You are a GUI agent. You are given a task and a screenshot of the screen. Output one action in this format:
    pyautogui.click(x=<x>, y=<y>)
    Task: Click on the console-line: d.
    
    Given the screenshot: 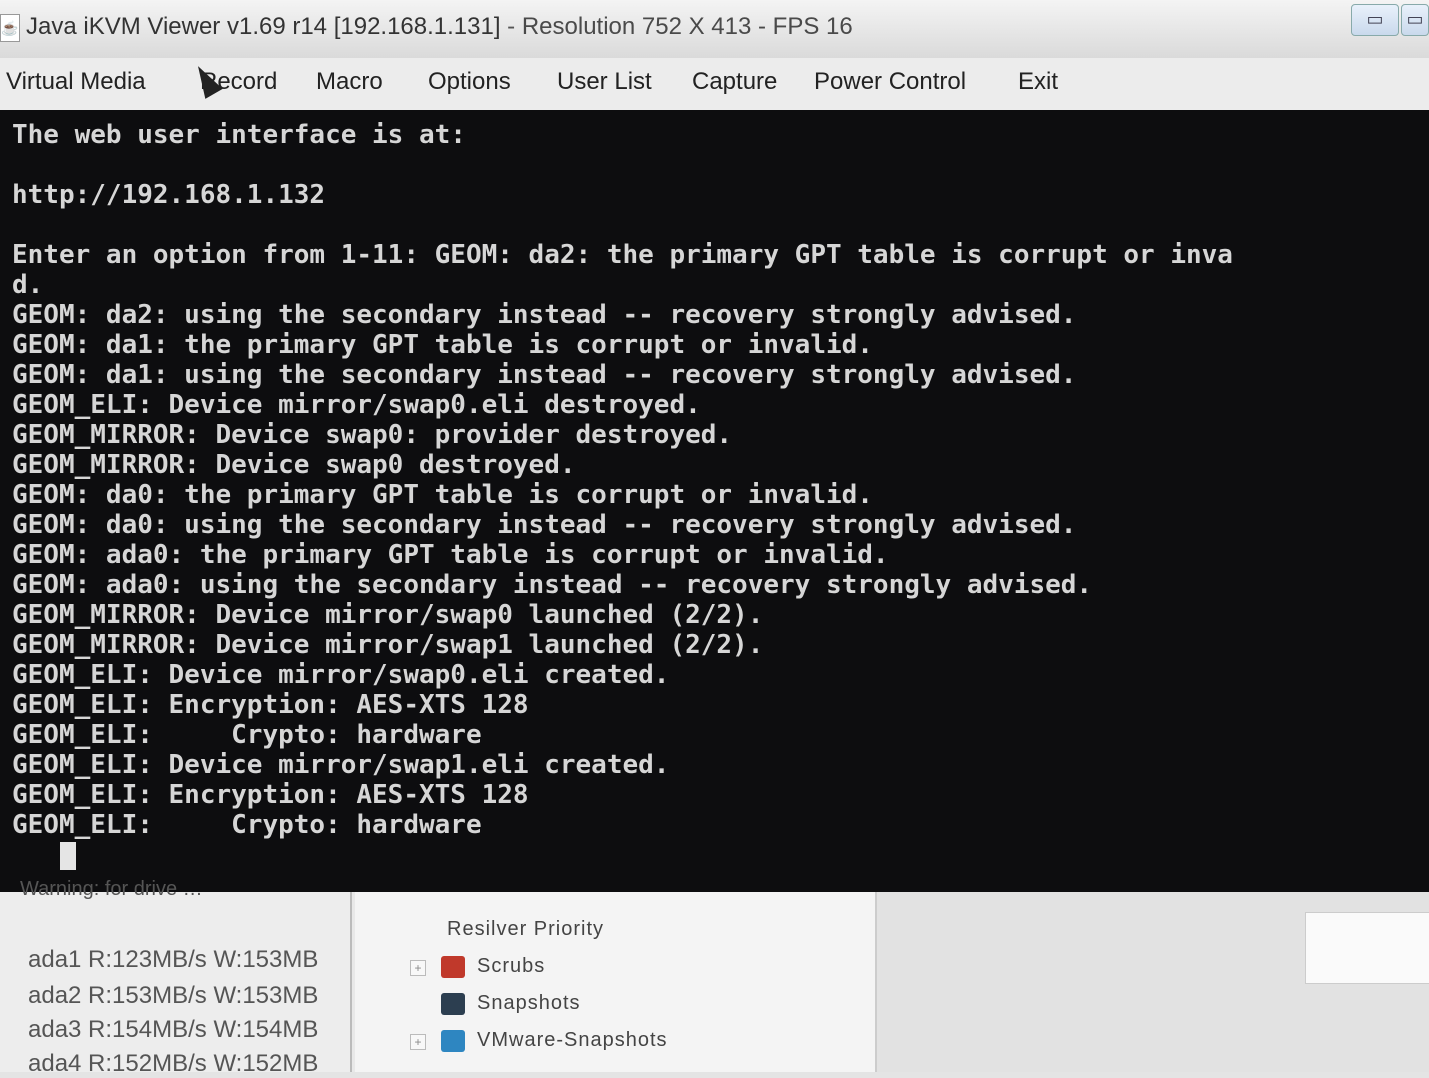 What is the action you would take?
    pyautogui.click(x=28, y=285)
    